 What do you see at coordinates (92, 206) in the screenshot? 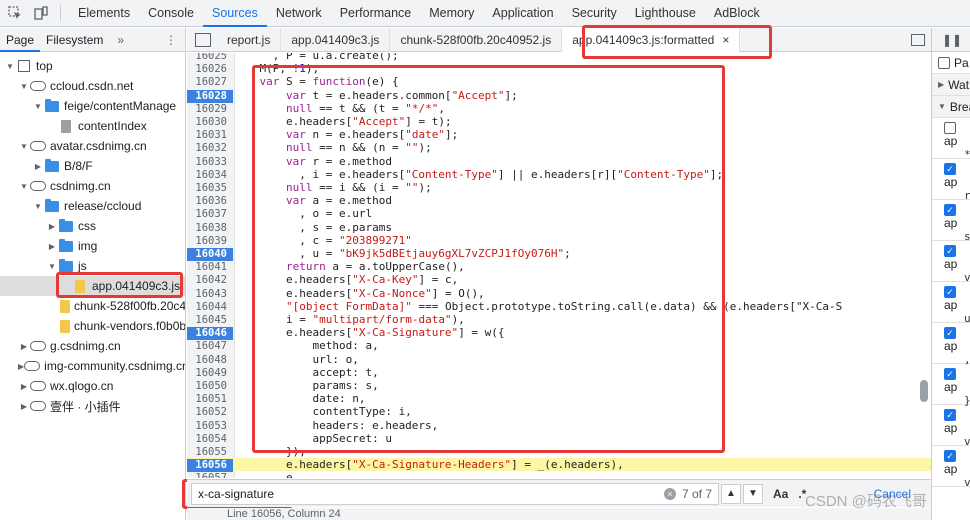
I see `tree-item: ▼ release/ccloud` at bounding box center [92, 206].